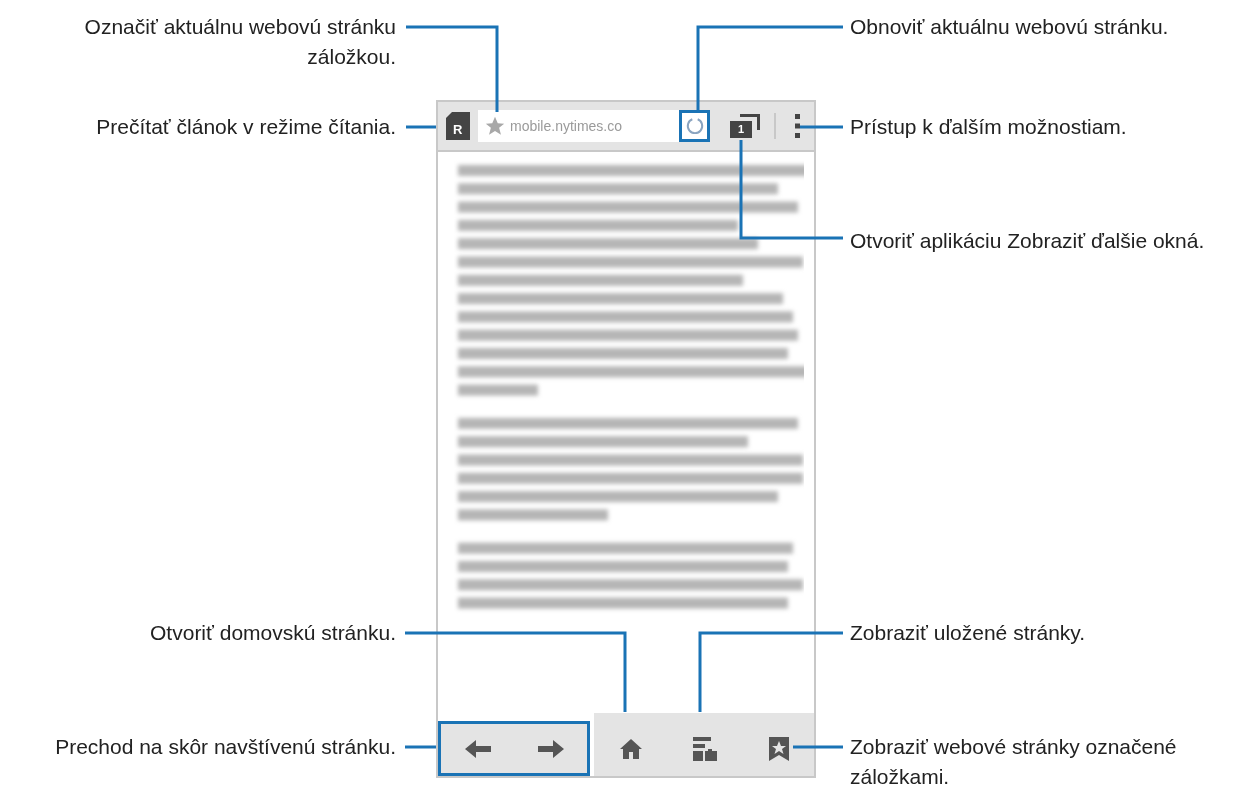 The image size is (1257, 791). What do you see at coordinates (458, 126) in the screenshot?
I see `reader-mode-icon: R` at bounding box center [458, 126].